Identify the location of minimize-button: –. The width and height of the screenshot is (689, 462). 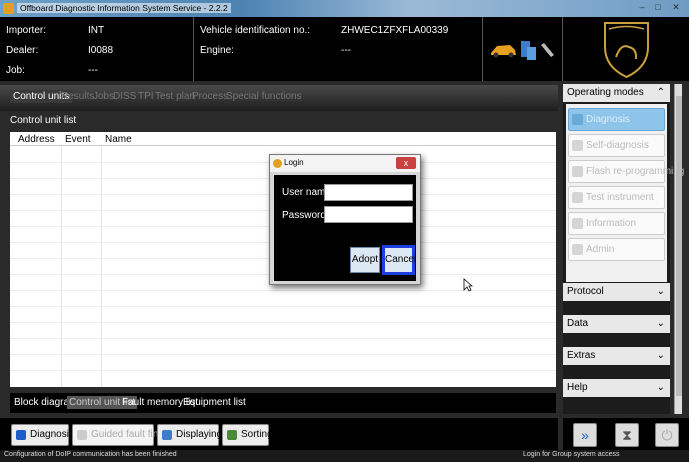
(642, 7).